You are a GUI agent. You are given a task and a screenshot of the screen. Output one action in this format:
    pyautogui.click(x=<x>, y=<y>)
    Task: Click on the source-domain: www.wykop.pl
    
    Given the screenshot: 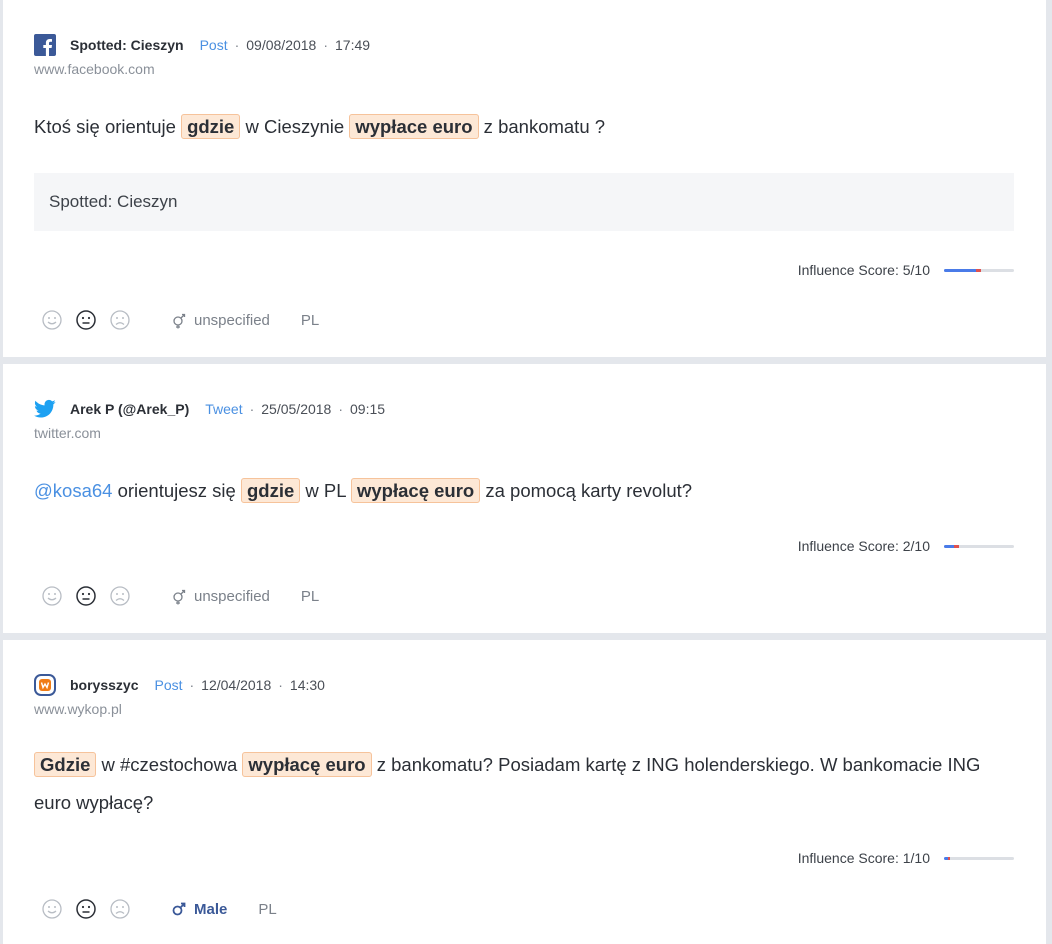 What is the action you would take?
    pyautogui.click(x=78, y=709)
    